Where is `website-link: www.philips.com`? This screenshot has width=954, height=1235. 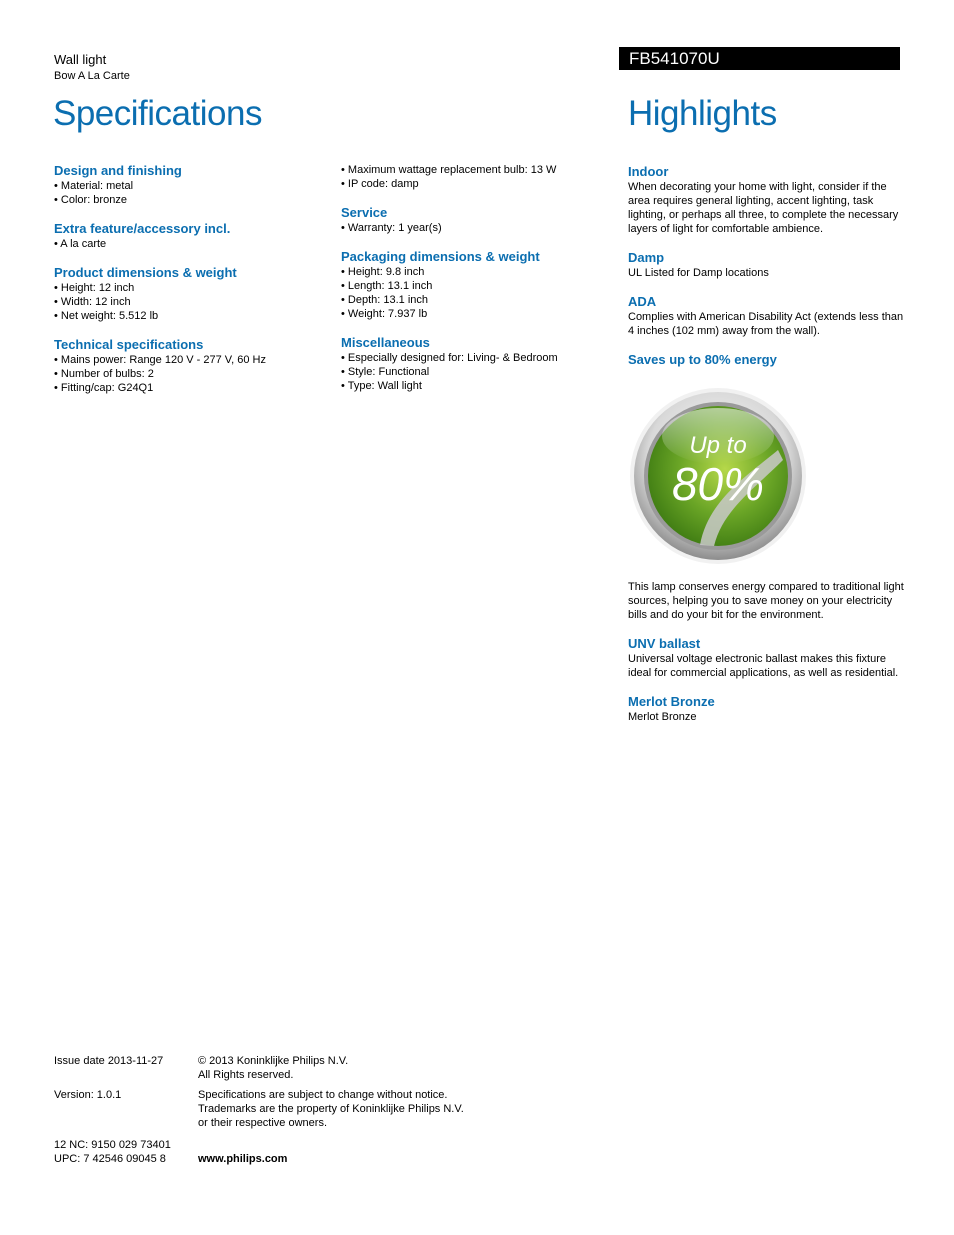 website-link: www.philips.com is located at coordinates (242, 1159).